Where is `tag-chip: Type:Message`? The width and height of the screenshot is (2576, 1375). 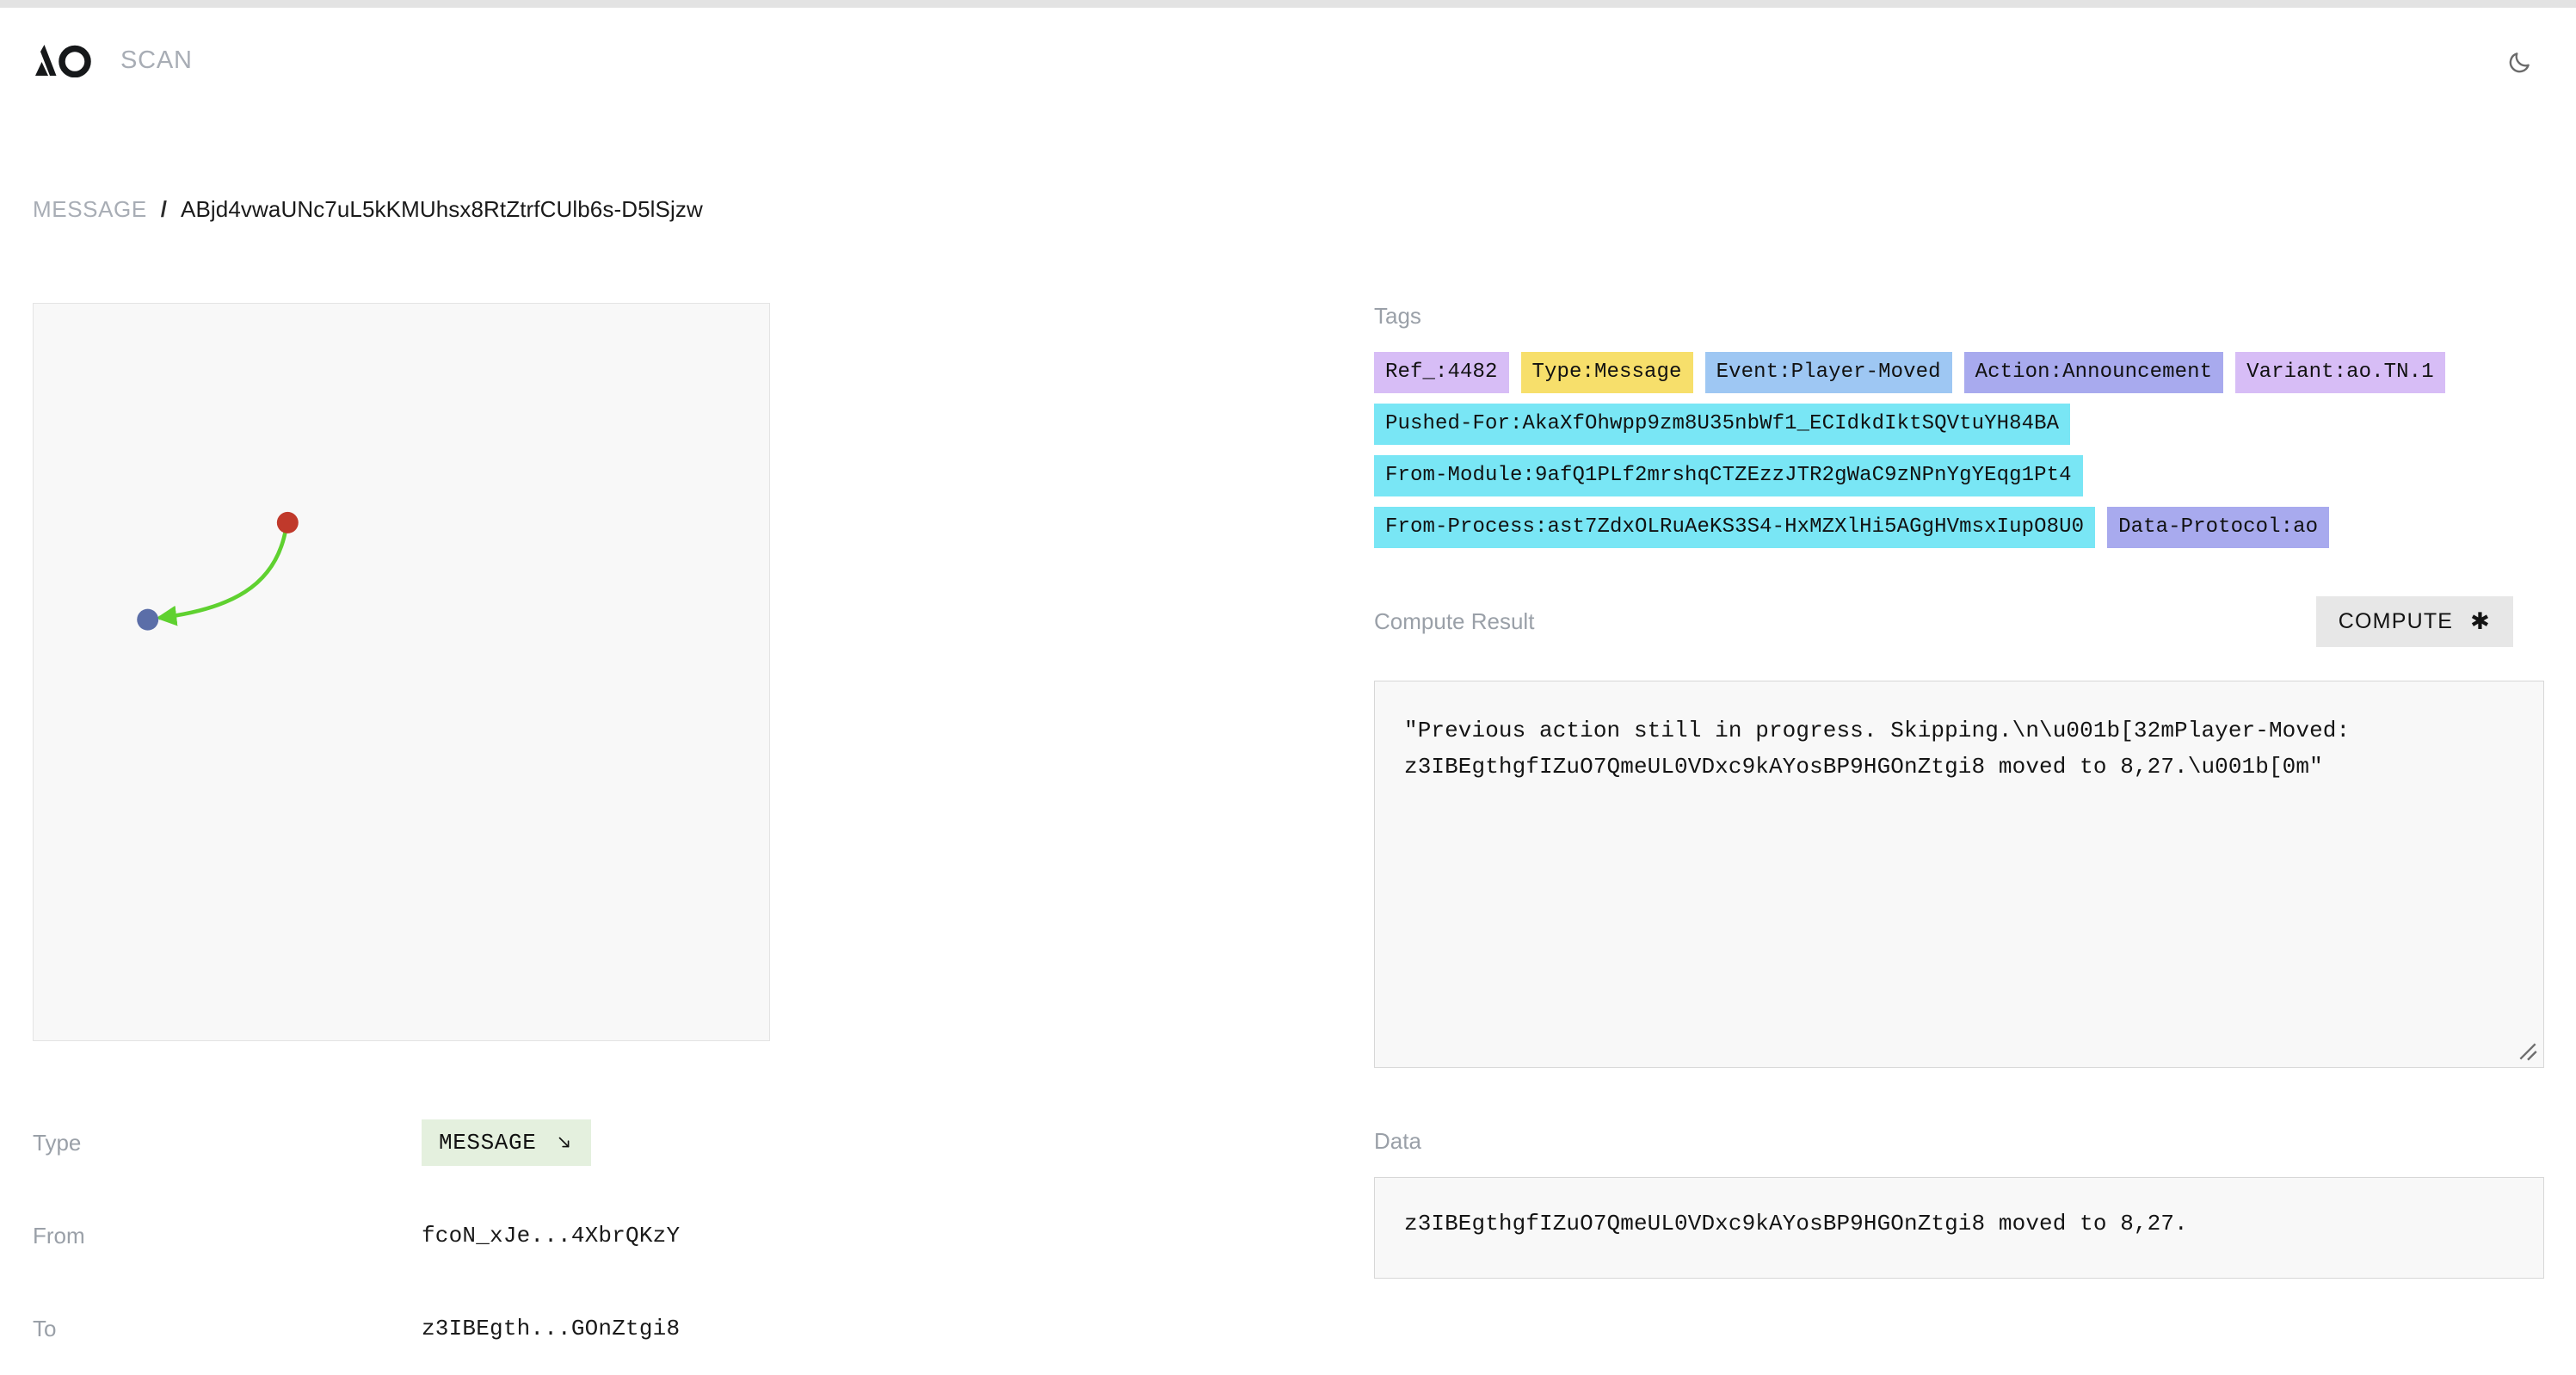 tag-chip: Type:Message is located at coordinates (1607, 373).